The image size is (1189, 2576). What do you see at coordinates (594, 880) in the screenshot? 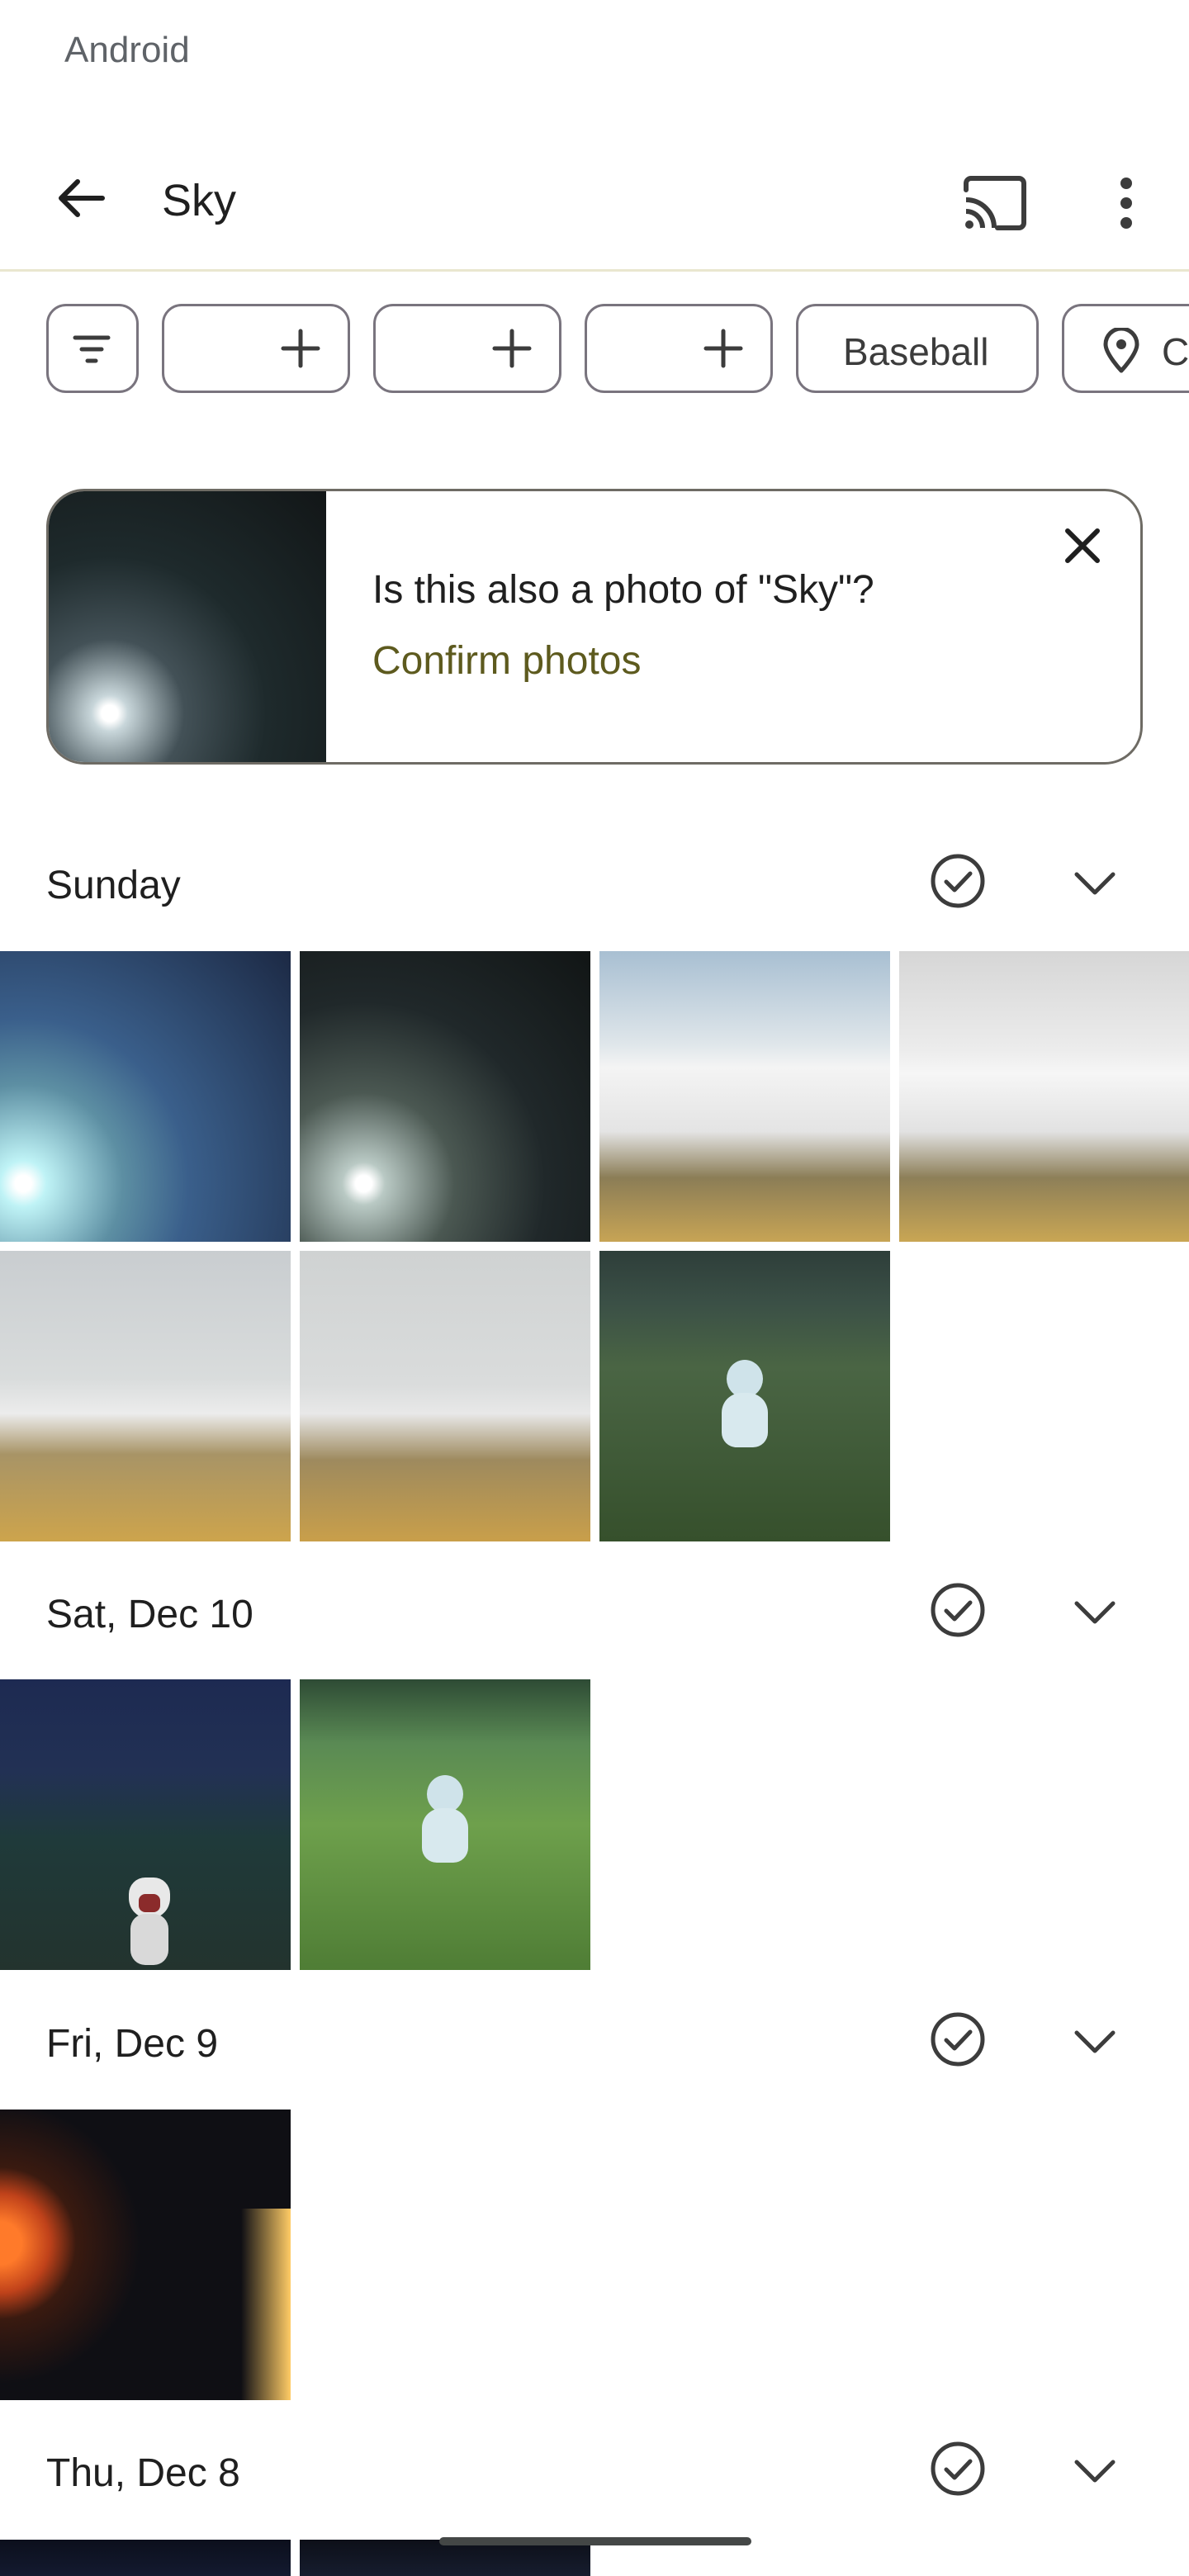
I see `date-section-header: Sunday` at bounding box center [594, 880].